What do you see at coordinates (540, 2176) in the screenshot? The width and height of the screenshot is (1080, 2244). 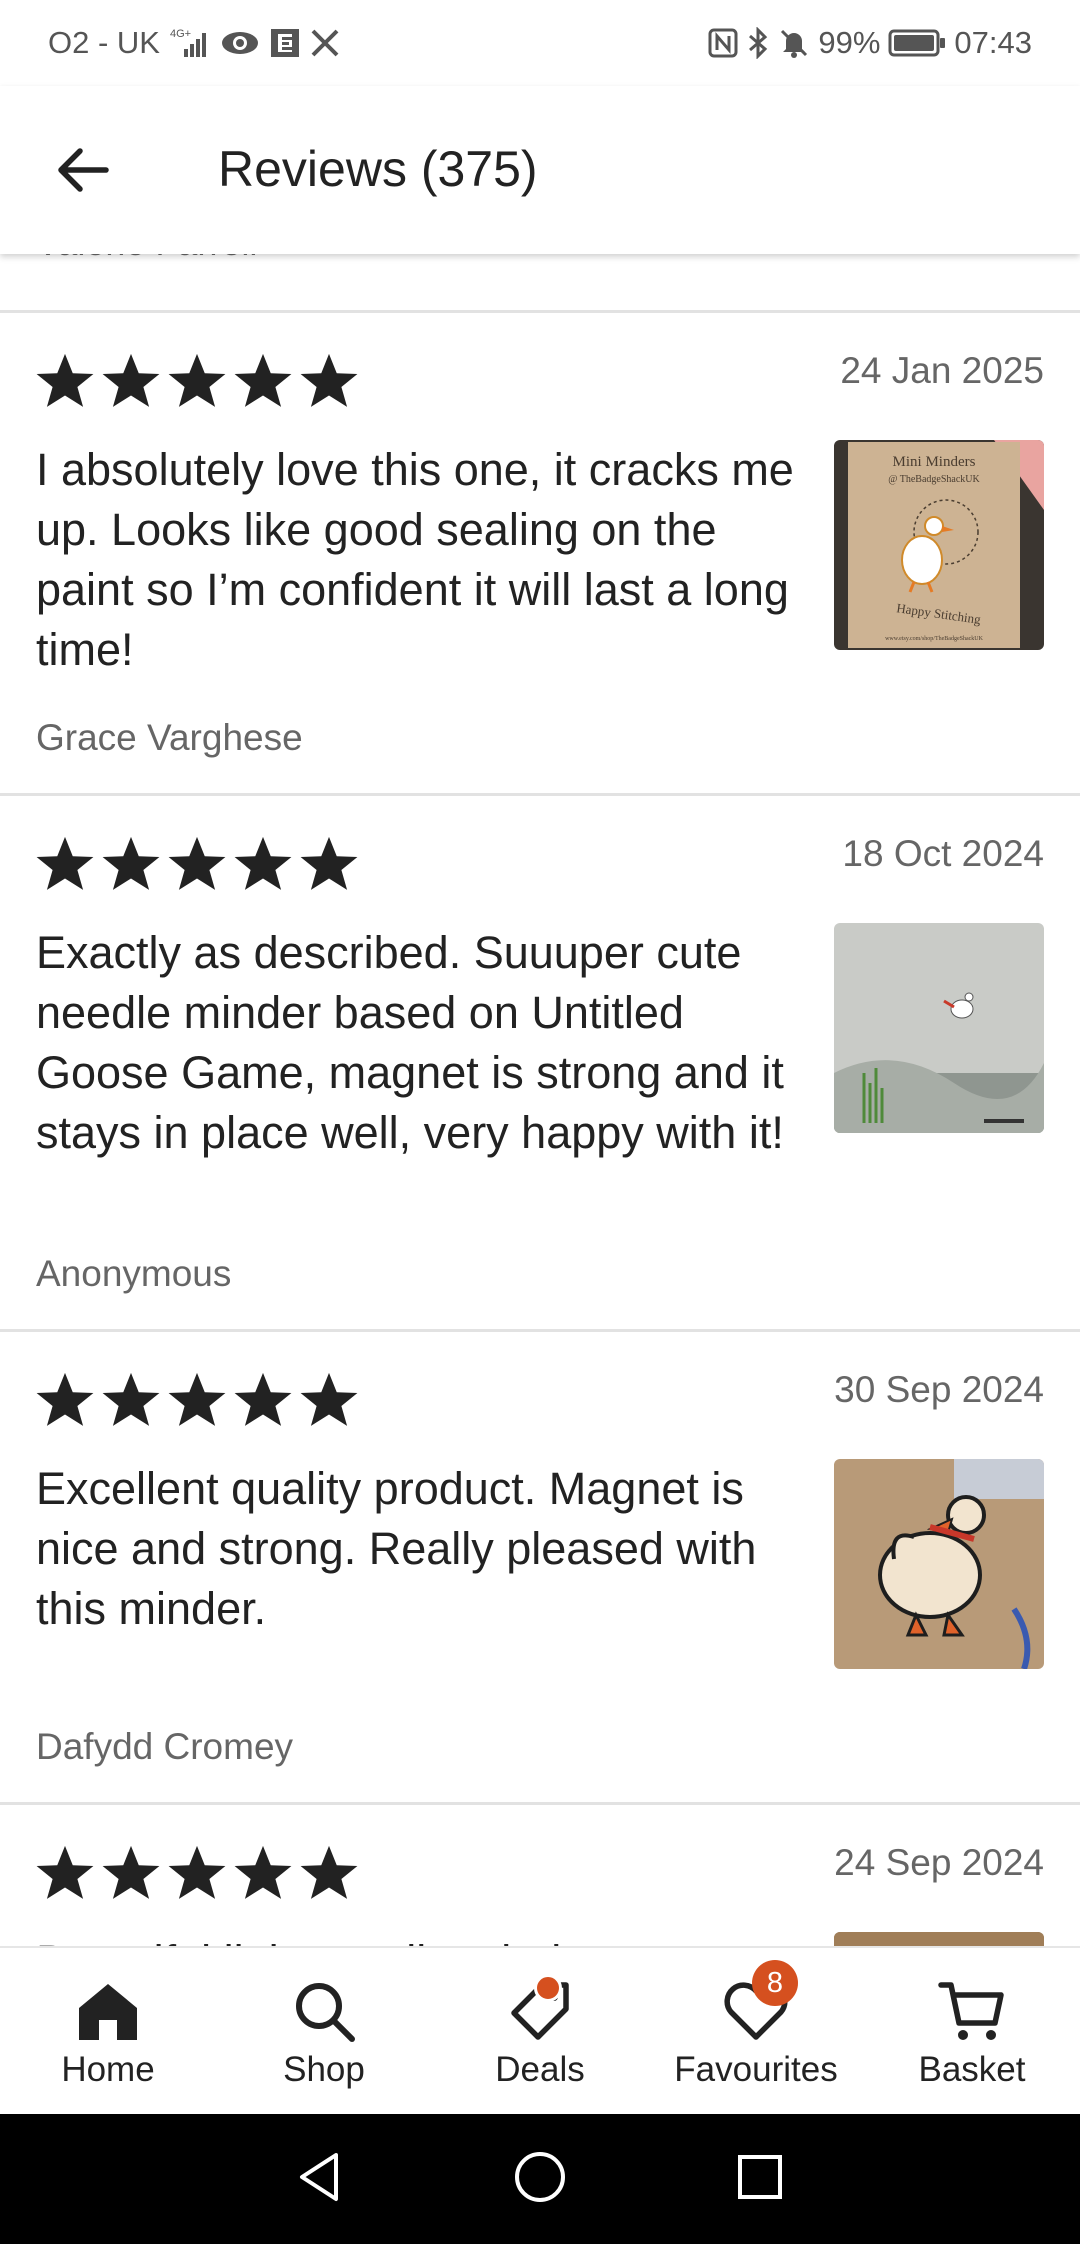 I see `circle-home-icon` at bounding box center [540, 2176].